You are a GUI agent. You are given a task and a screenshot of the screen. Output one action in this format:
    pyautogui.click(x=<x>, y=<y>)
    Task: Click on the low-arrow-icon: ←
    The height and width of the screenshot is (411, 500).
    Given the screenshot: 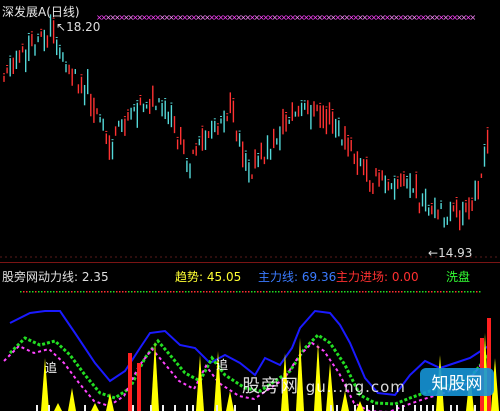 What is the action you would take?
    pyautogui.click(x=433, y=253)
    